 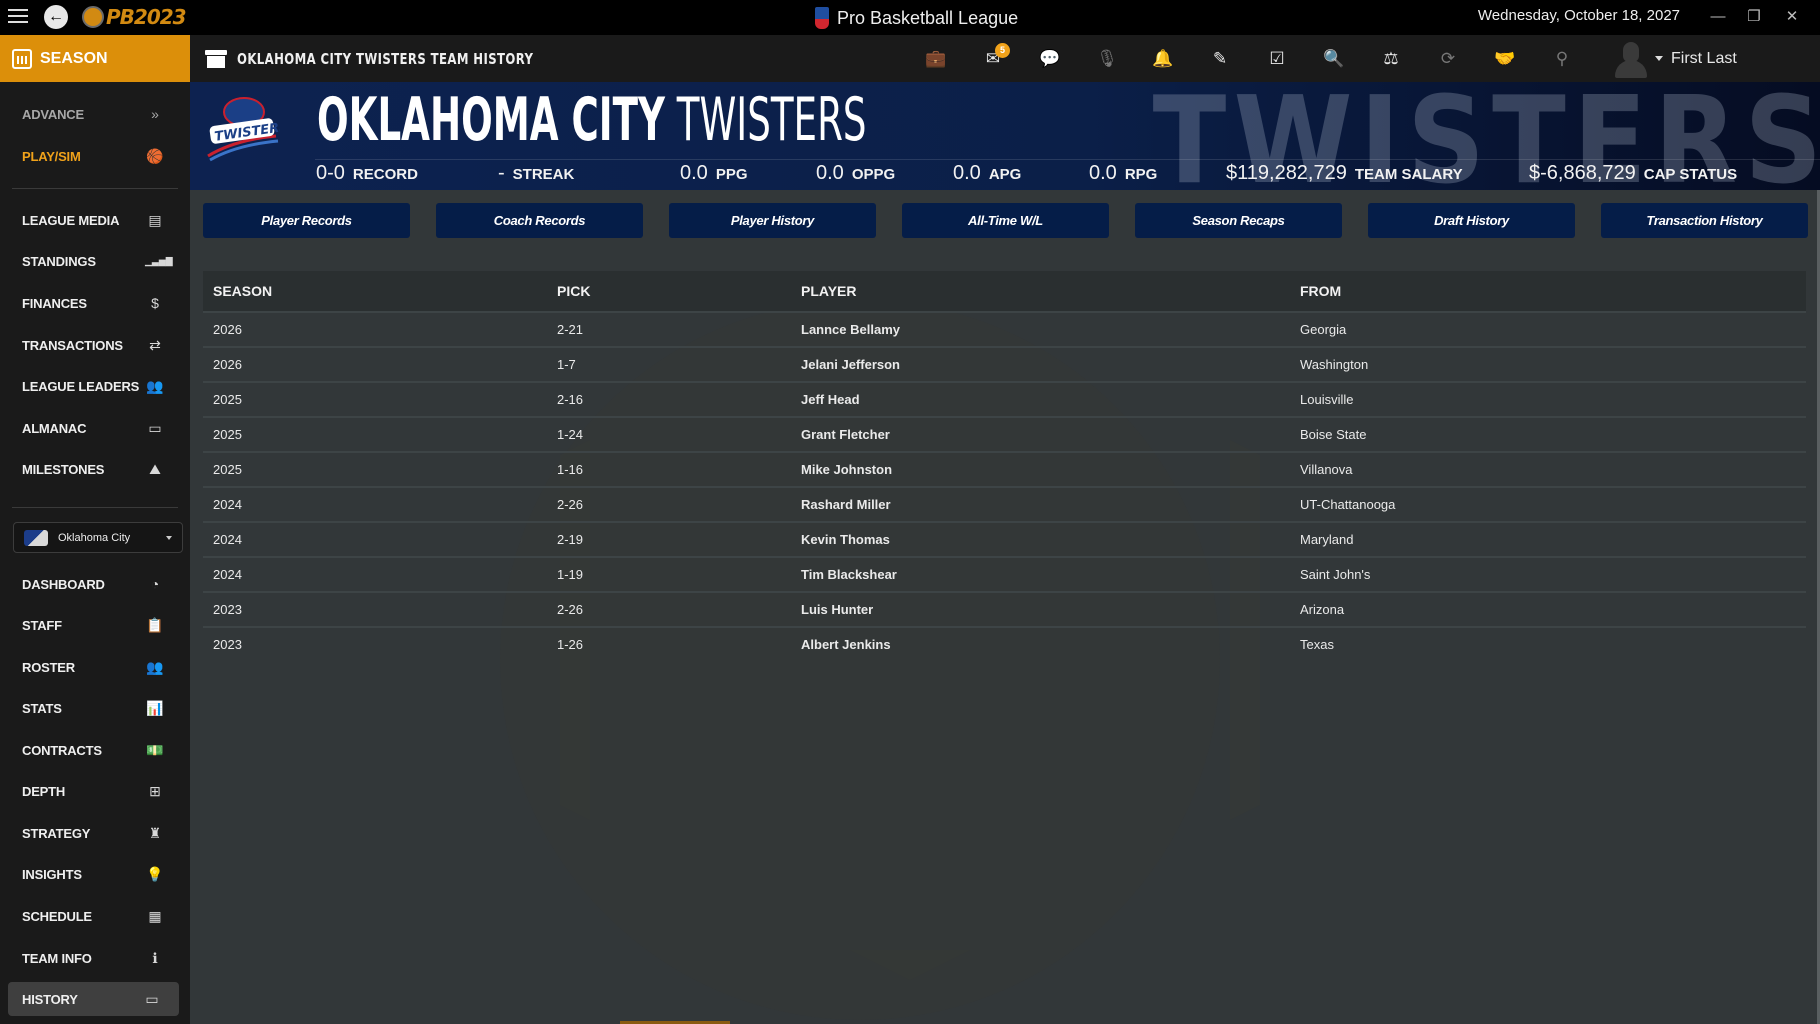 I want to click on briefcase-icon: 💼, so click(x=936, y=59).